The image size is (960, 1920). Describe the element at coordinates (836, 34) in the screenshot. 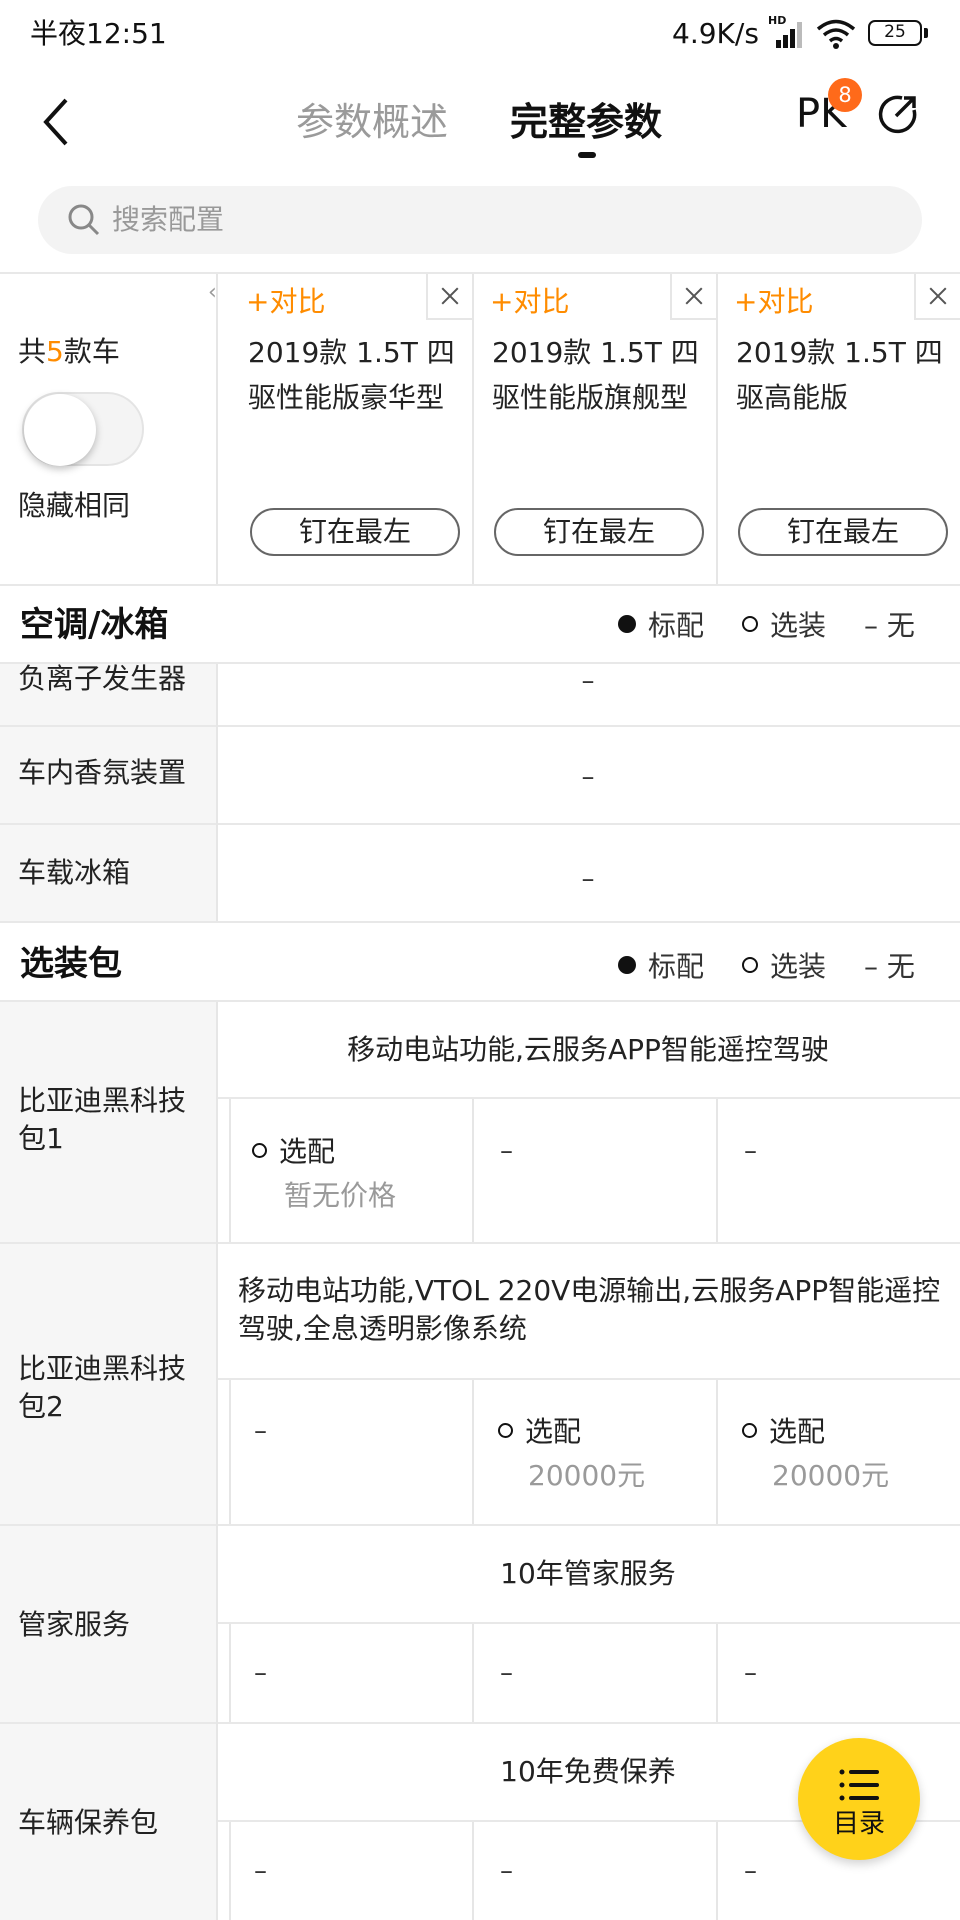

I see `wifi-icon` at that location.